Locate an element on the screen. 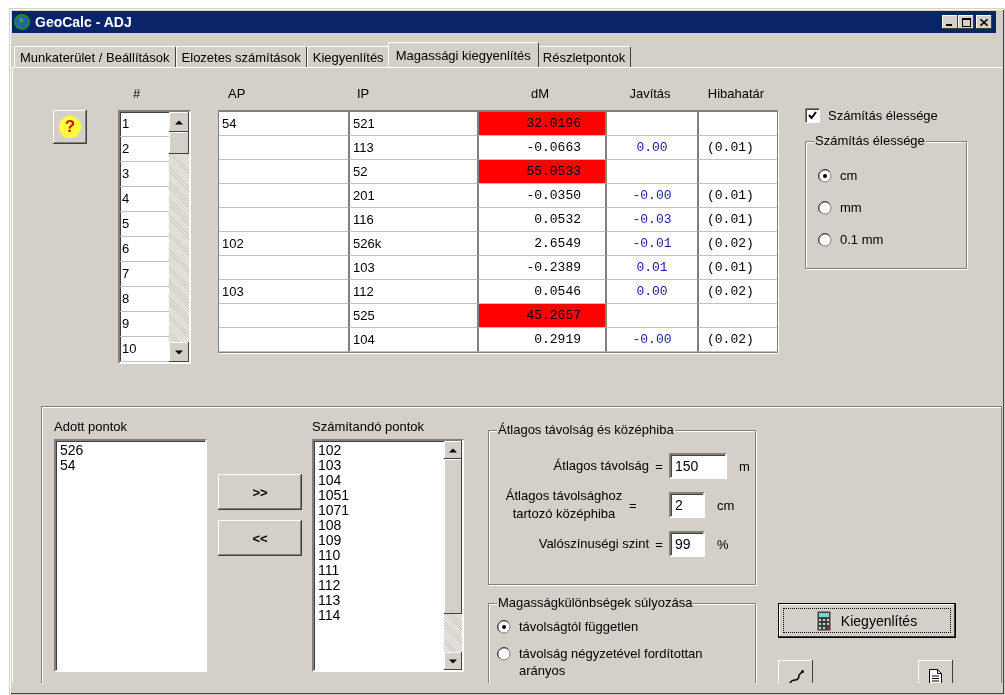 This screenshot has height=695, width=1005. list-label: Számítandó pontok is located at coordinates (369, 427).